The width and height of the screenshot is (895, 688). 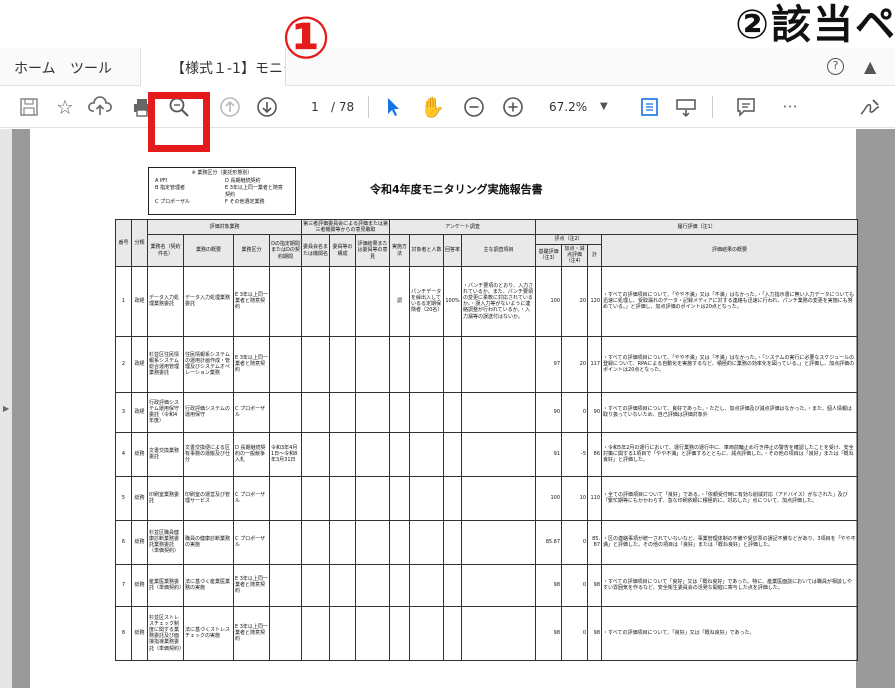 I want to click on header-overview: 評価結果の概要, so click(x=730, y=250).